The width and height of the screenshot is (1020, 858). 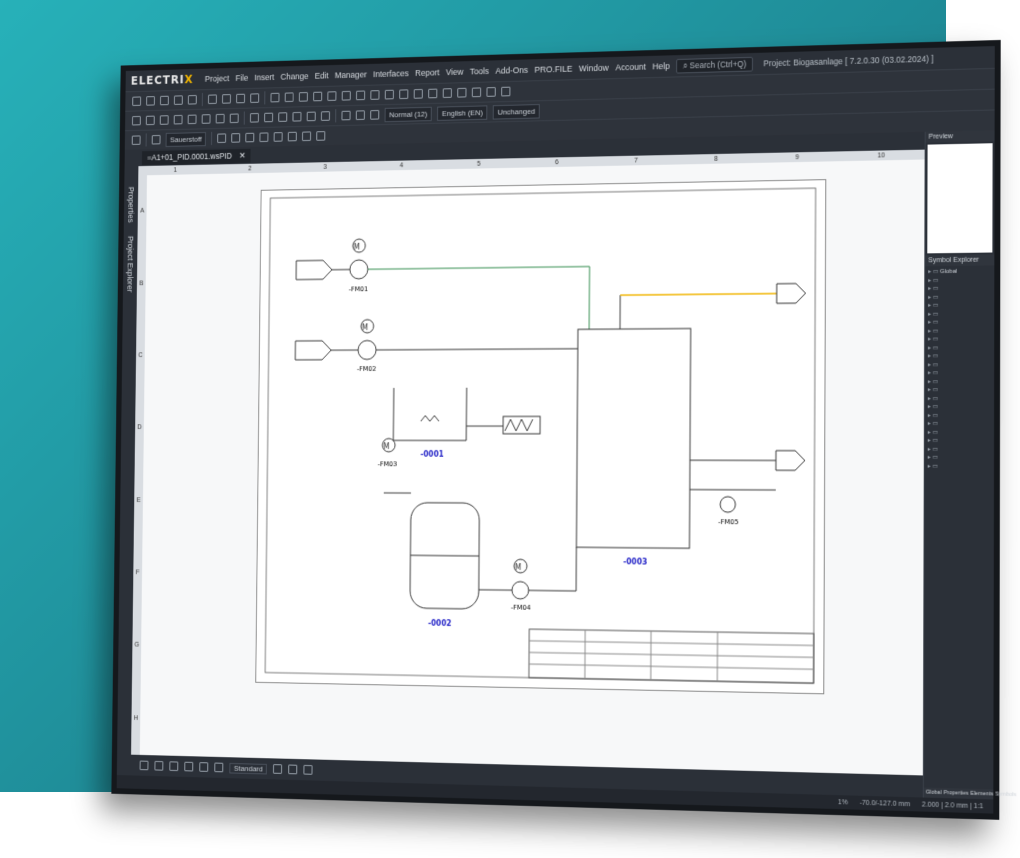 What do you see at coordinates (269, 117) in the screenshot?
I see `pipe-icon` at bounding box center [269, 117].